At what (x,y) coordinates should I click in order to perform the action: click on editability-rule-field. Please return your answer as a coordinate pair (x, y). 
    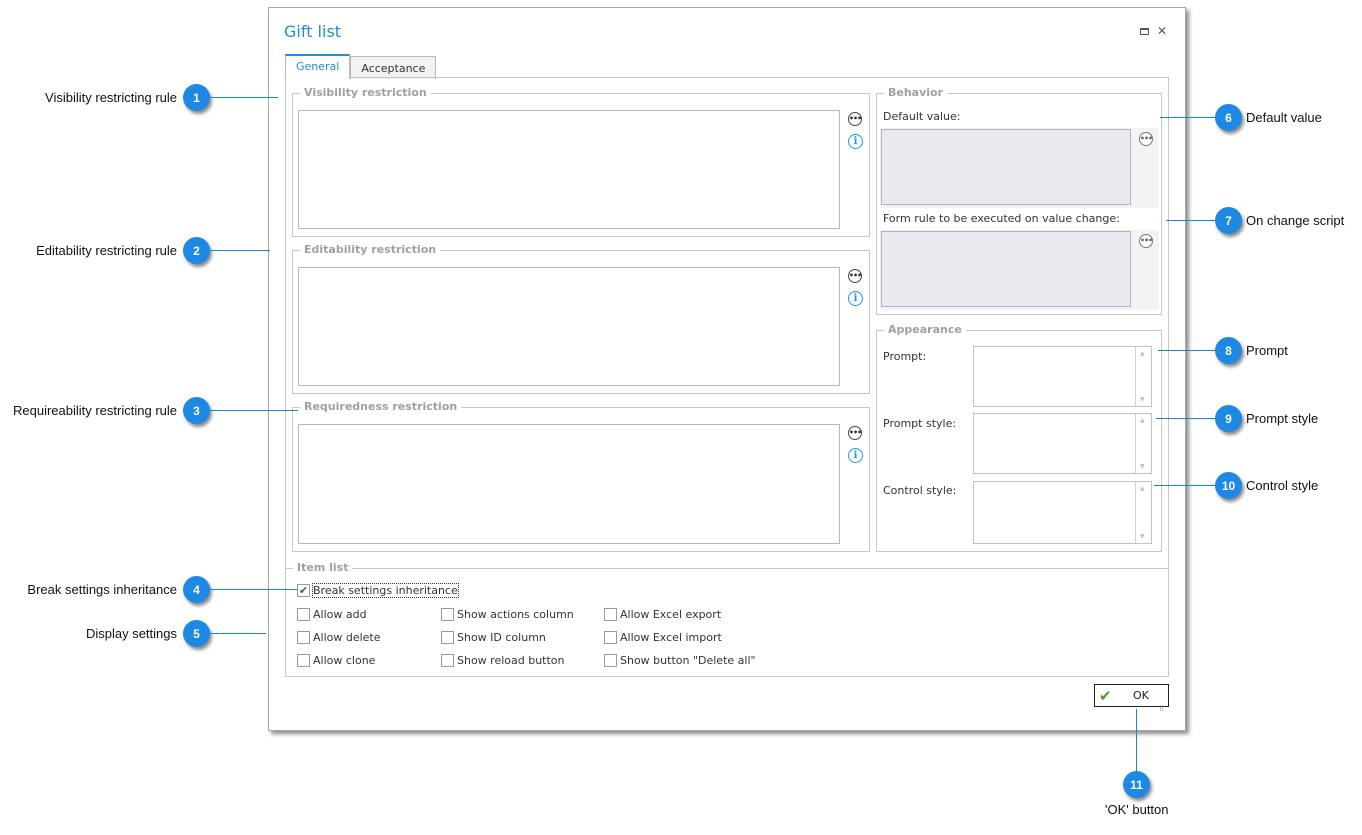
    Looking at the image, I should click on (569, 326).